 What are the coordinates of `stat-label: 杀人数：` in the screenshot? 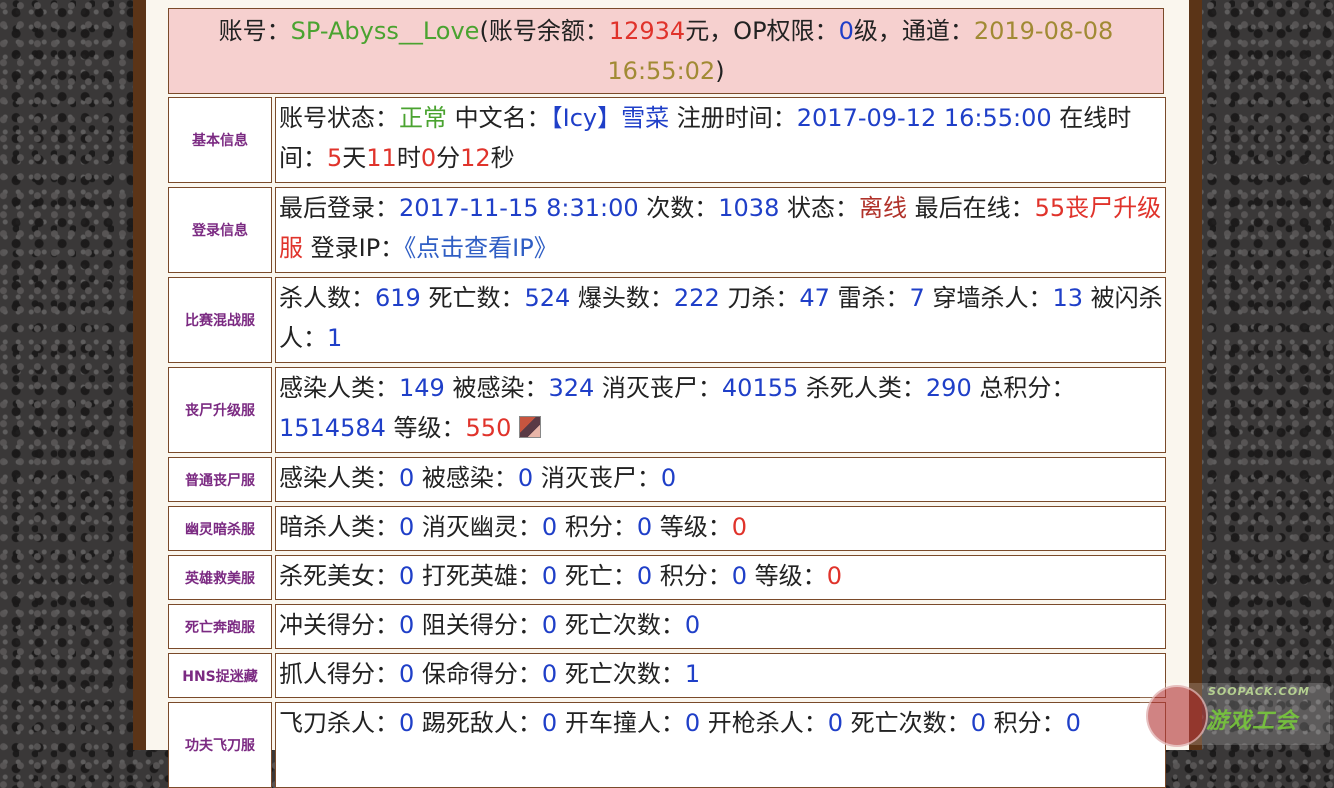 It's located at (327, 298).